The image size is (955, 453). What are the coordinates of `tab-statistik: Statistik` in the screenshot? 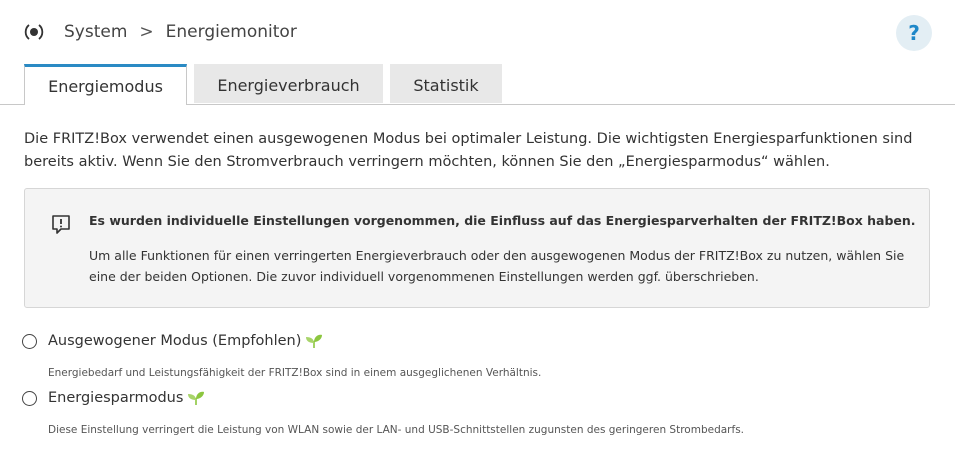 It's located at (446, 83).